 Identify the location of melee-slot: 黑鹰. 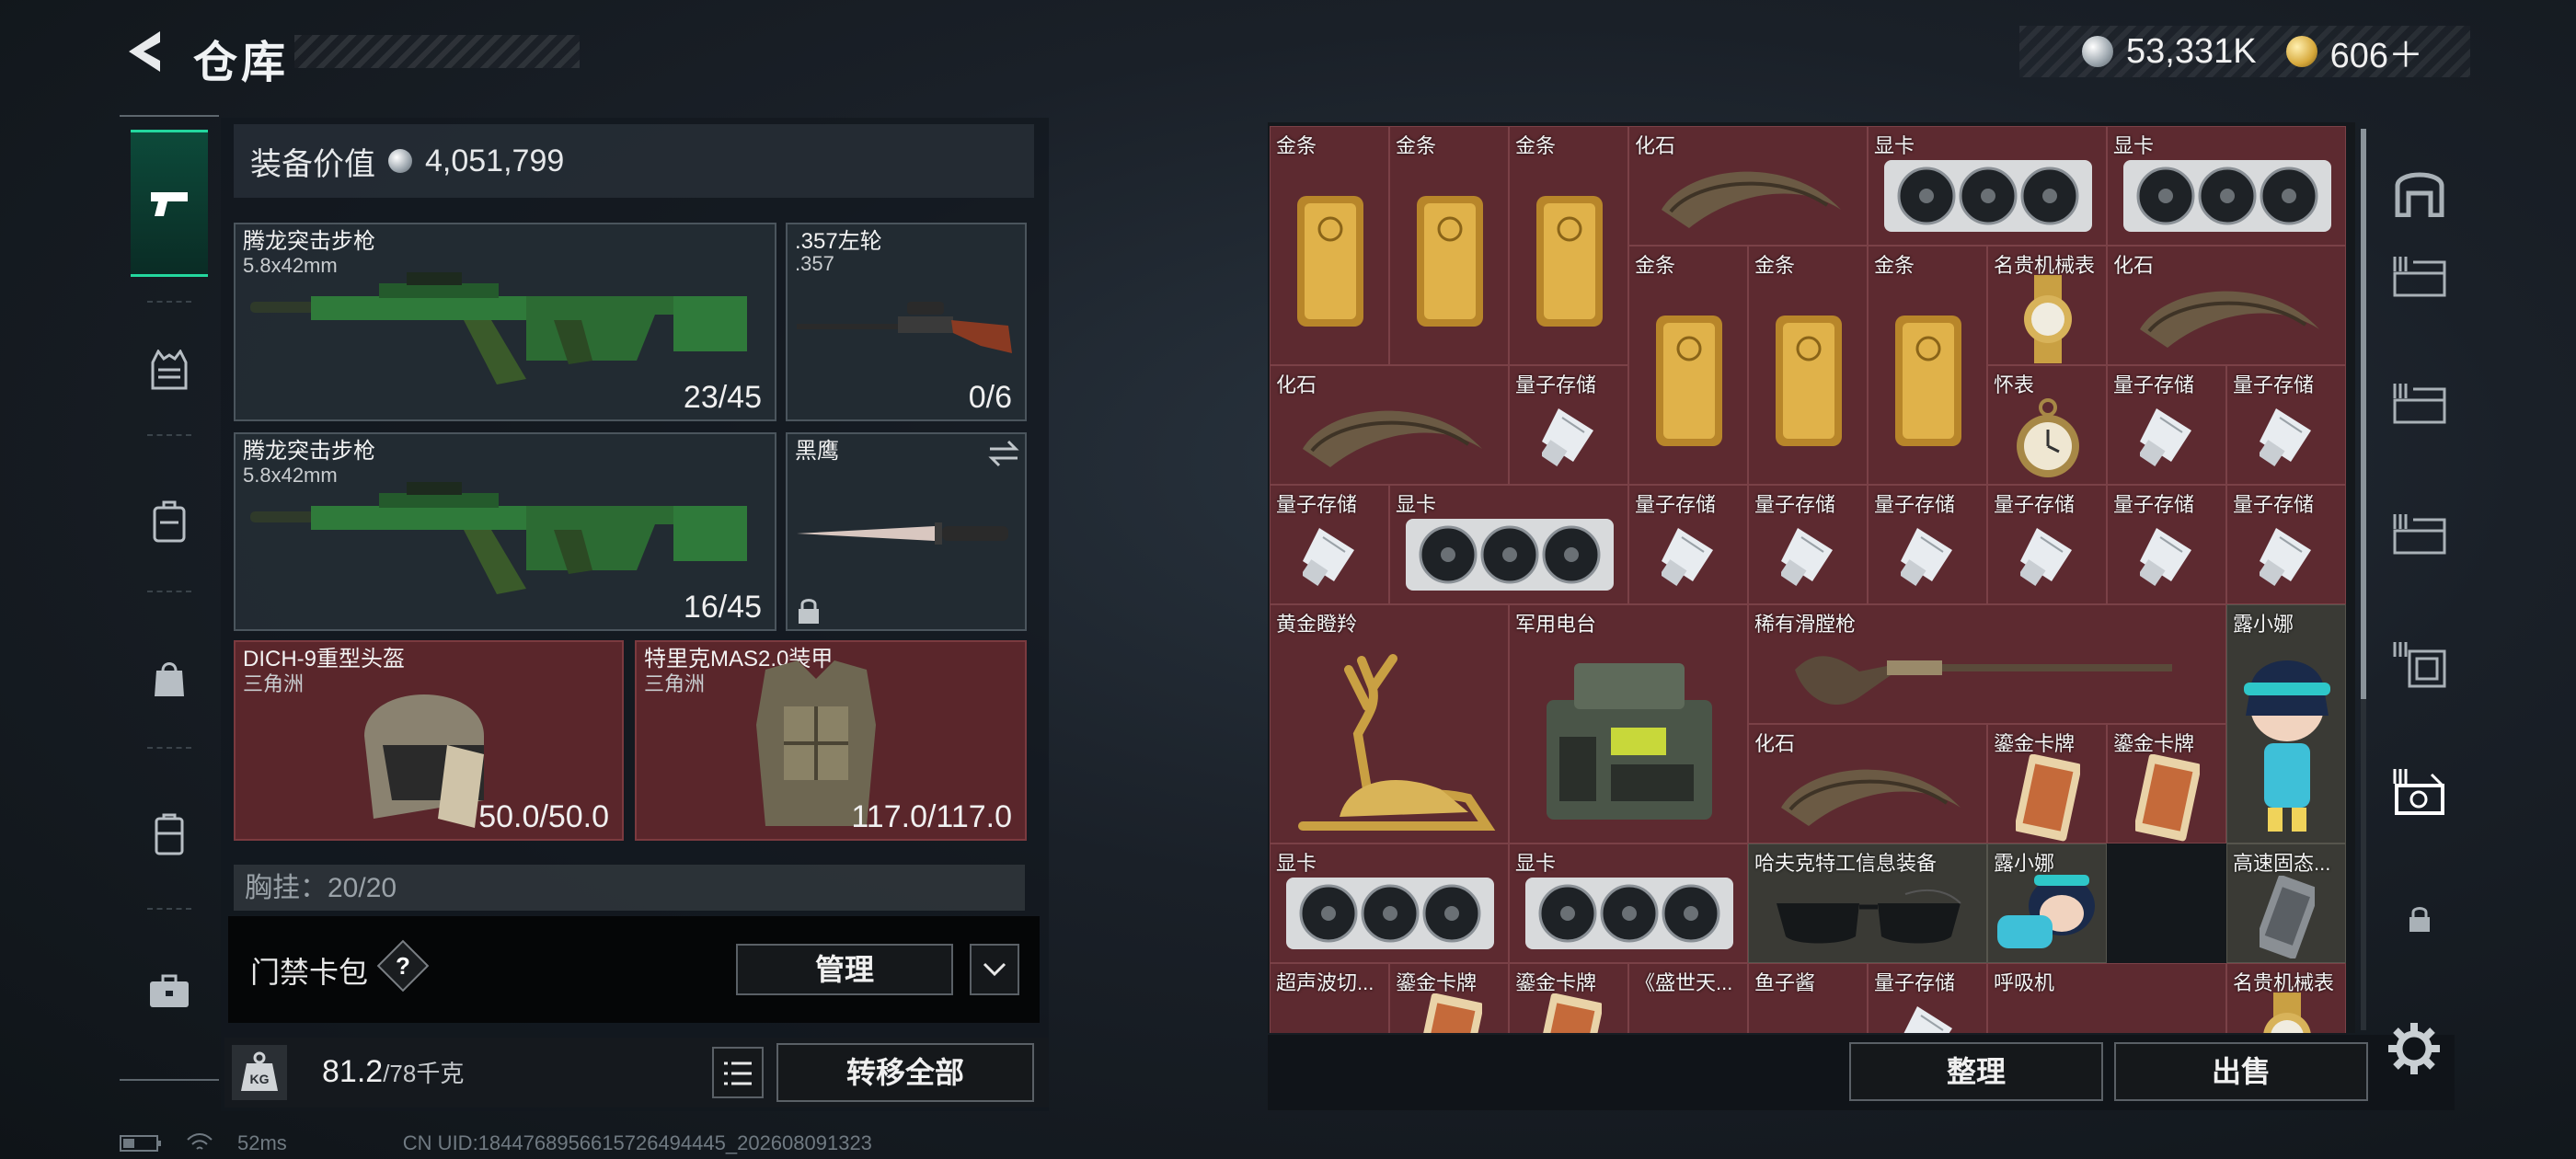
(906, 531).